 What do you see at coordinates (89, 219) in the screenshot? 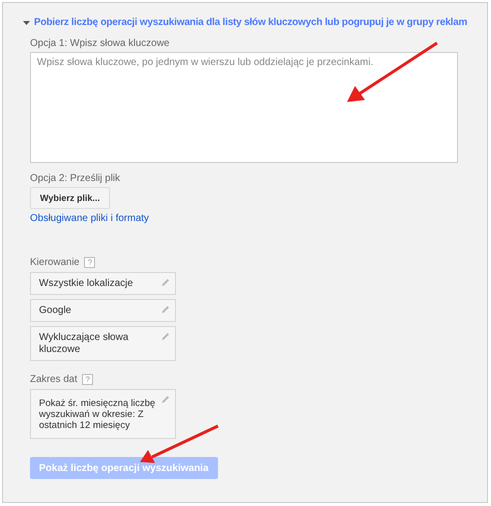
I see `formats-link: Obsługiwane pliki i formaty` at bounding box center [89, 219].